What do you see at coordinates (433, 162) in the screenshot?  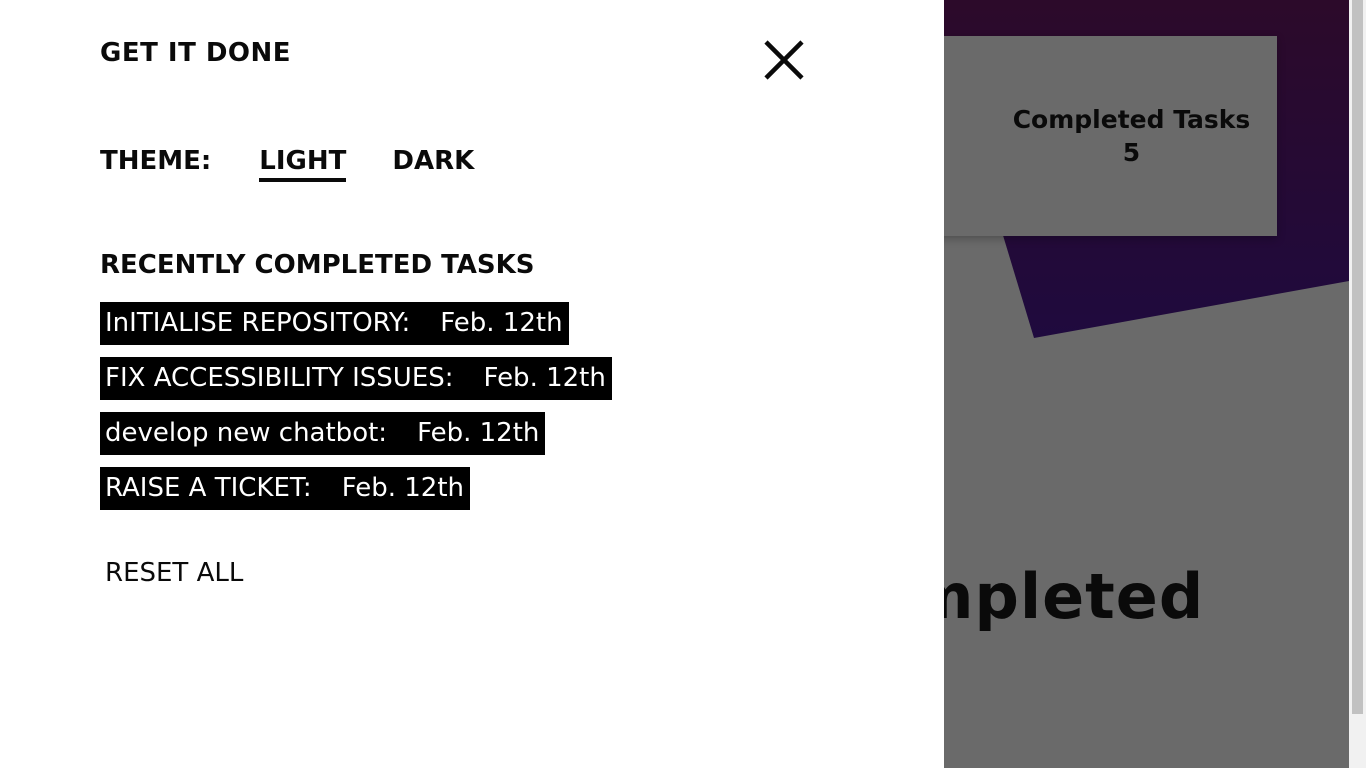 I see `theme-option-dark: DARK` at bounding box center [433, 162].